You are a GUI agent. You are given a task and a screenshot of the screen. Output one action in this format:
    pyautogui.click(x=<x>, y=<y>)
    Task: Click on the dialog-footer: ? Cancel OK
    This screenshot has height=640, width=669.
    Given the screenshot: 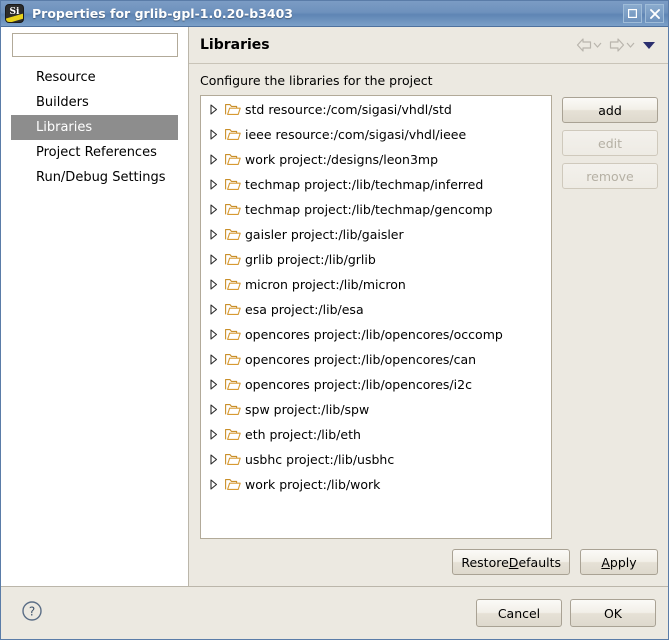 What is the action you would take?
    pyautogui.click(x=334, y=613)
    